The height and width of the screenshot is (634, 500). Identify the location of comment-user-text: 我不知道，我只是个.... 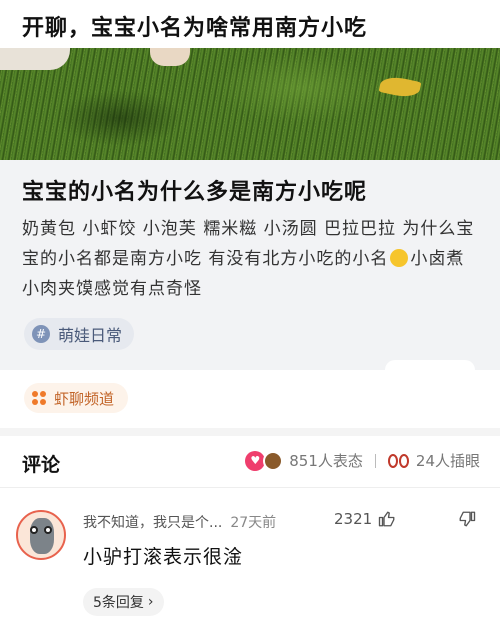
(153, 523).